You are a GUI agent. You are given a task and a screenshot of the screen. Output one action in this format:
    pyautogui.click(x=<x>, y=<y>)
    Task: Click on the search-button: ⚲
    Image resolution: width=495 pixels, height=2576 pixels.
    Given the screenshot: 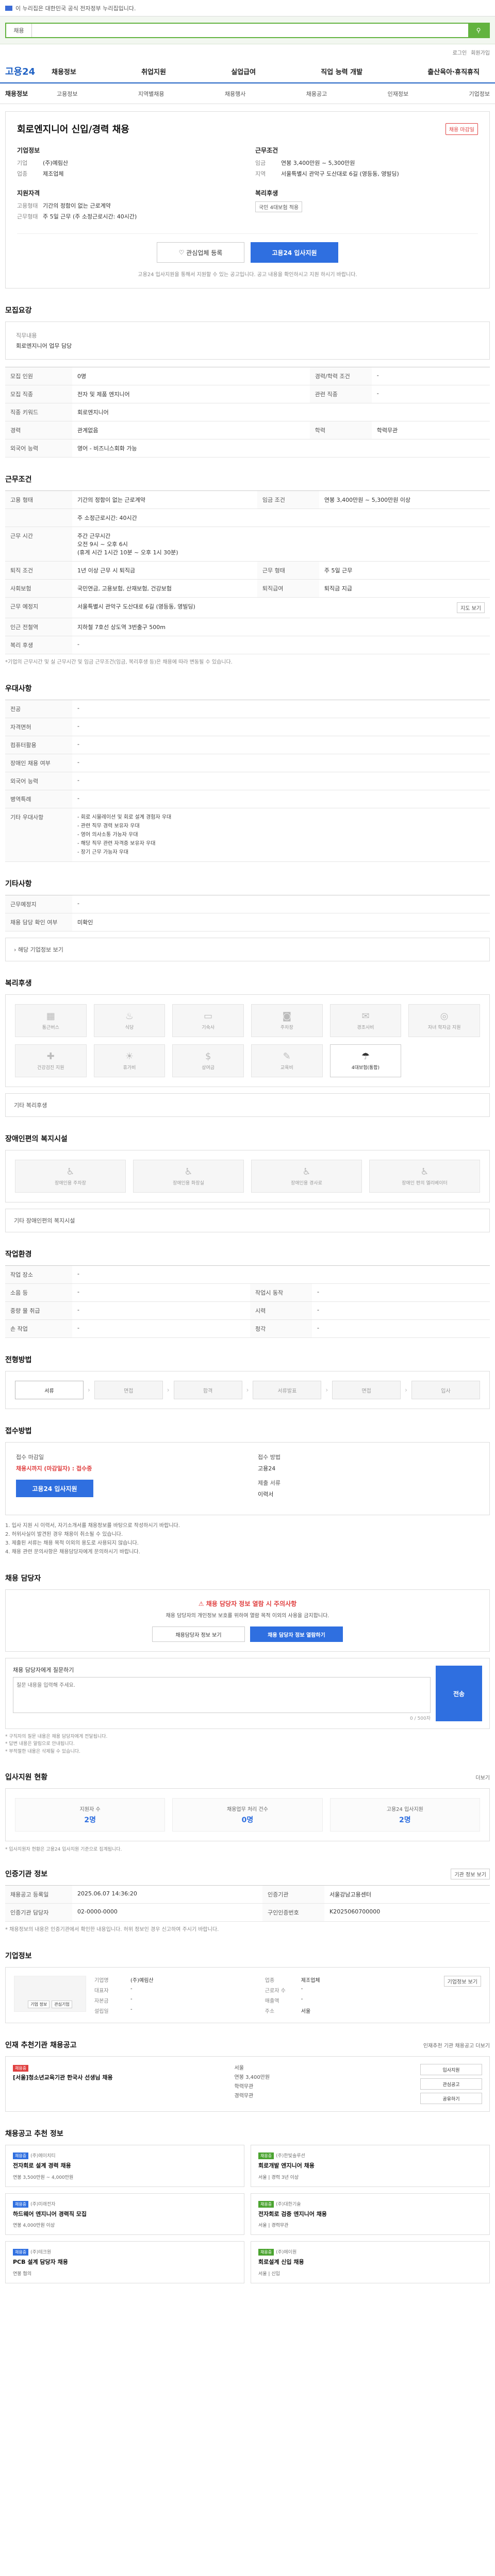 What is the action you would take?
    pyautogui.click(x=478, y=30)
    